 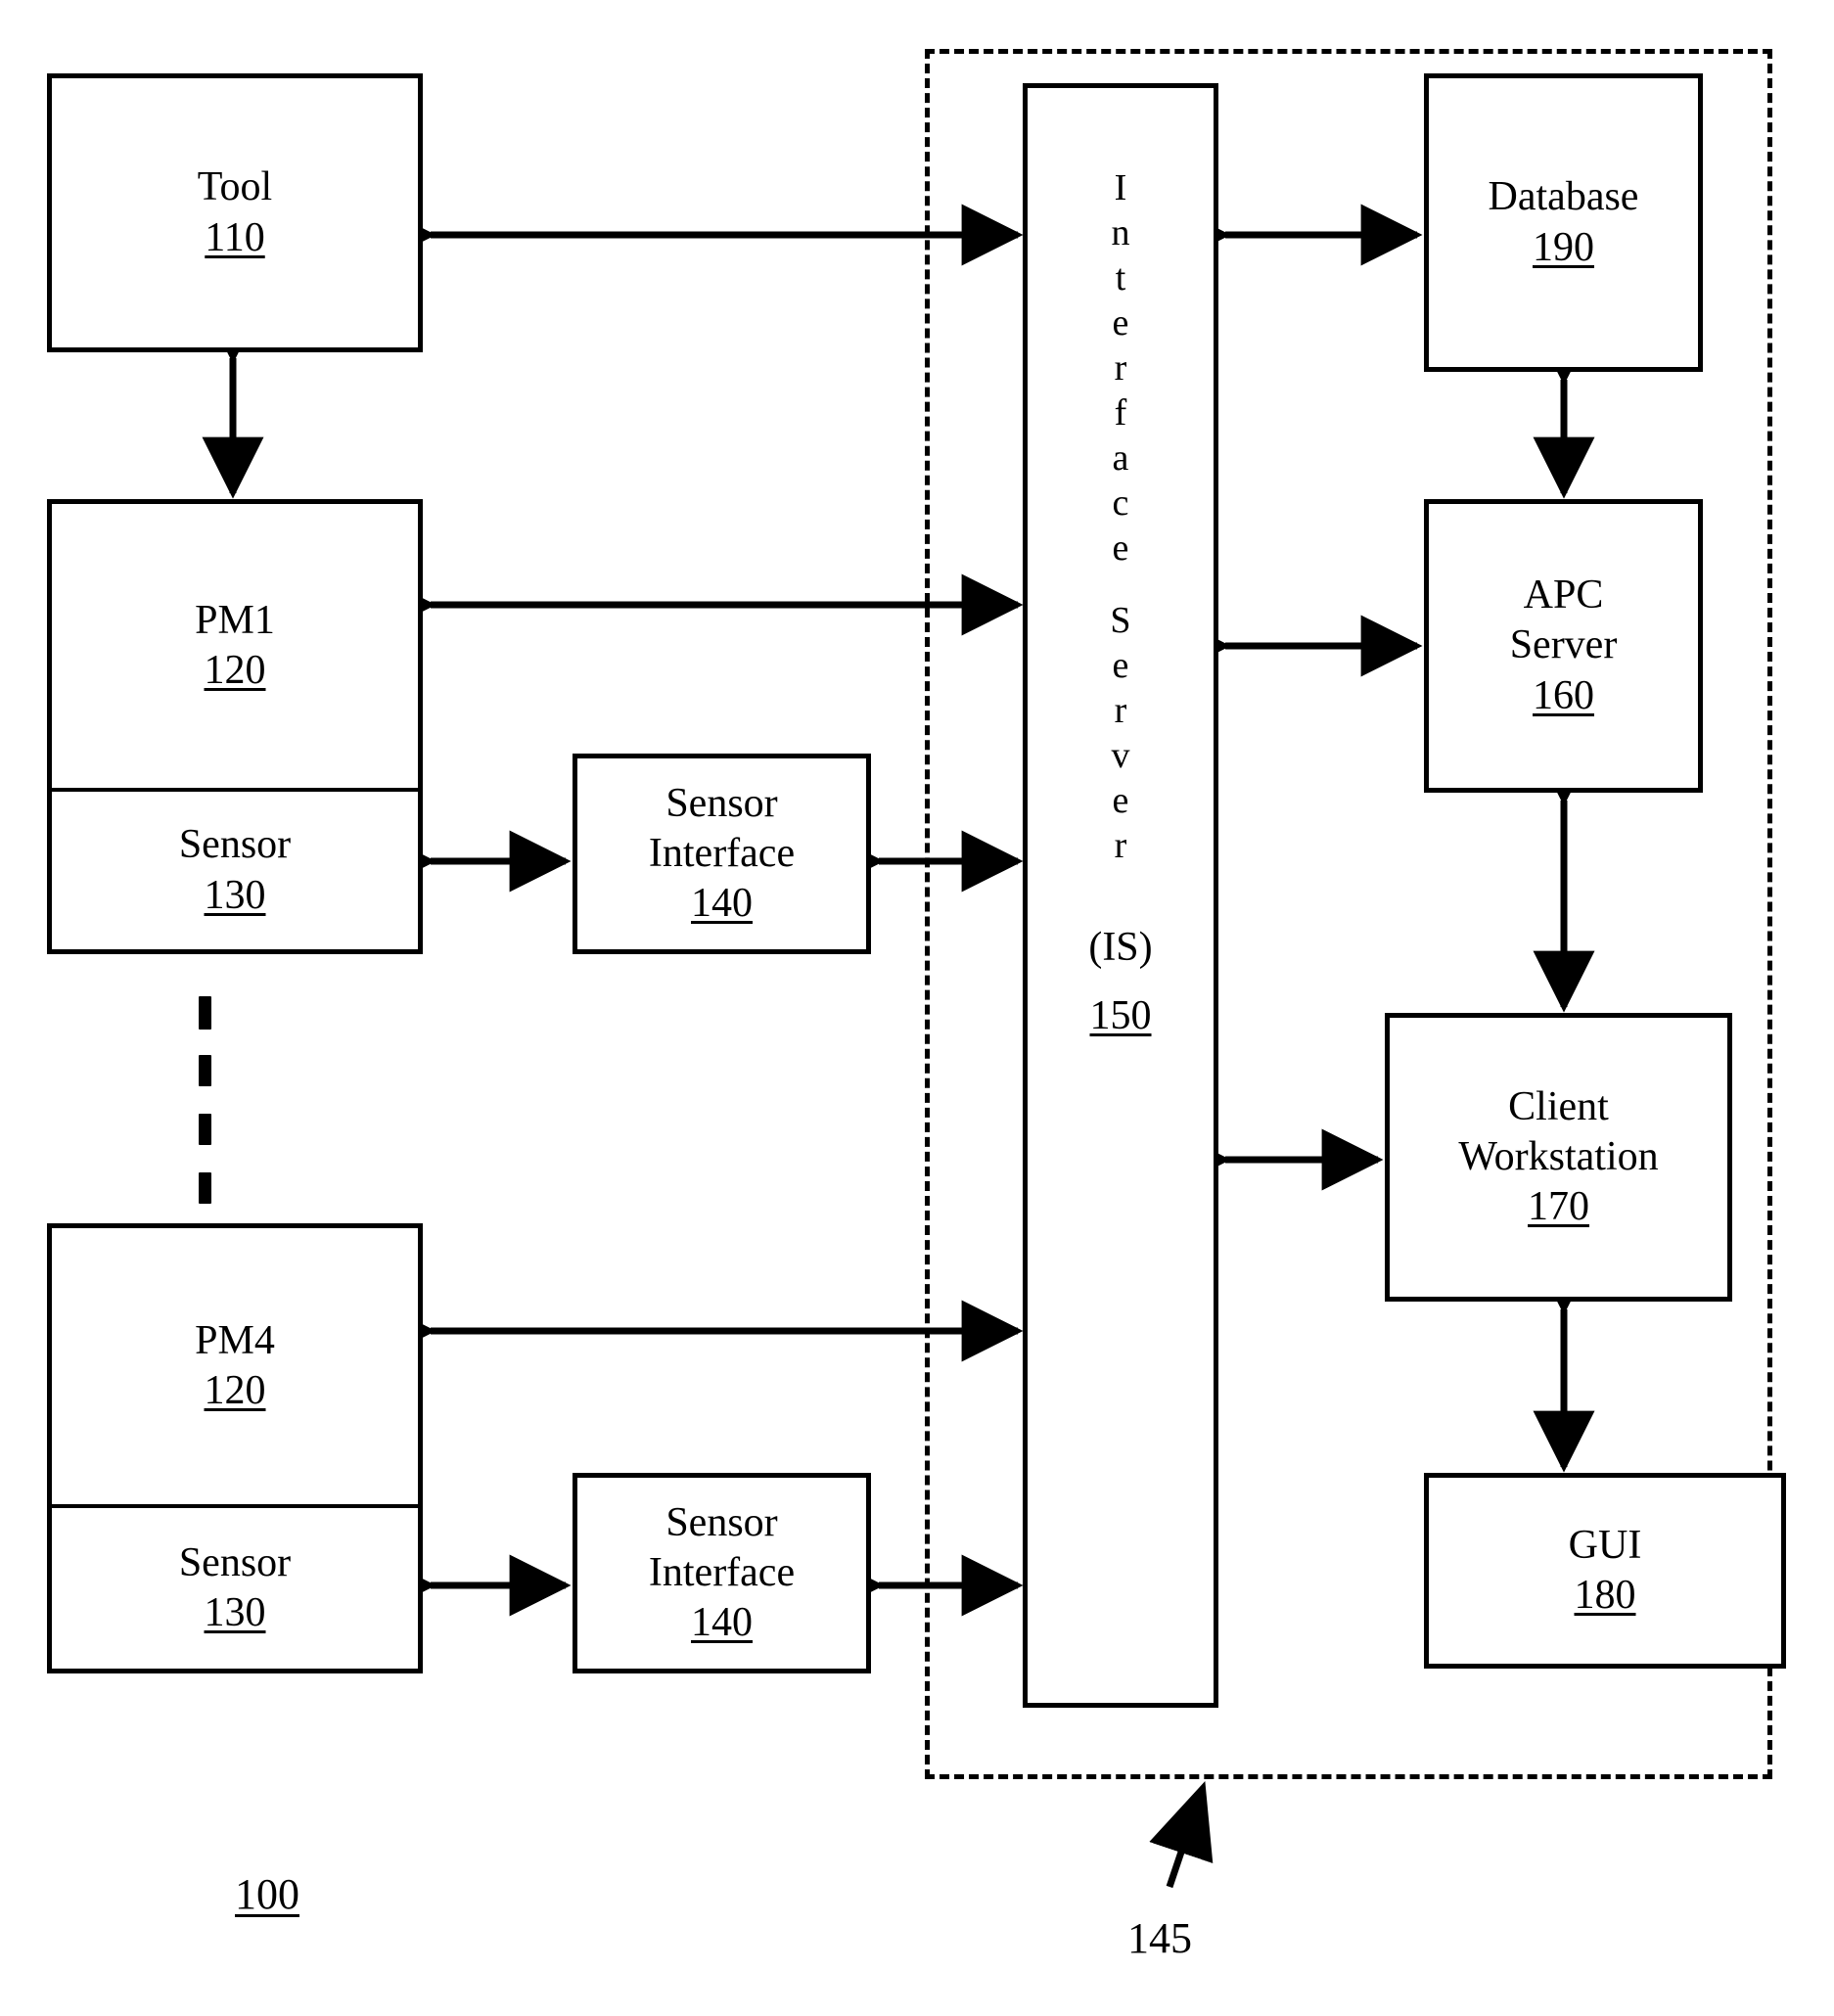 I want to click on sensor-interface-2-line1: Sensor, so click(x=721, y=1522).